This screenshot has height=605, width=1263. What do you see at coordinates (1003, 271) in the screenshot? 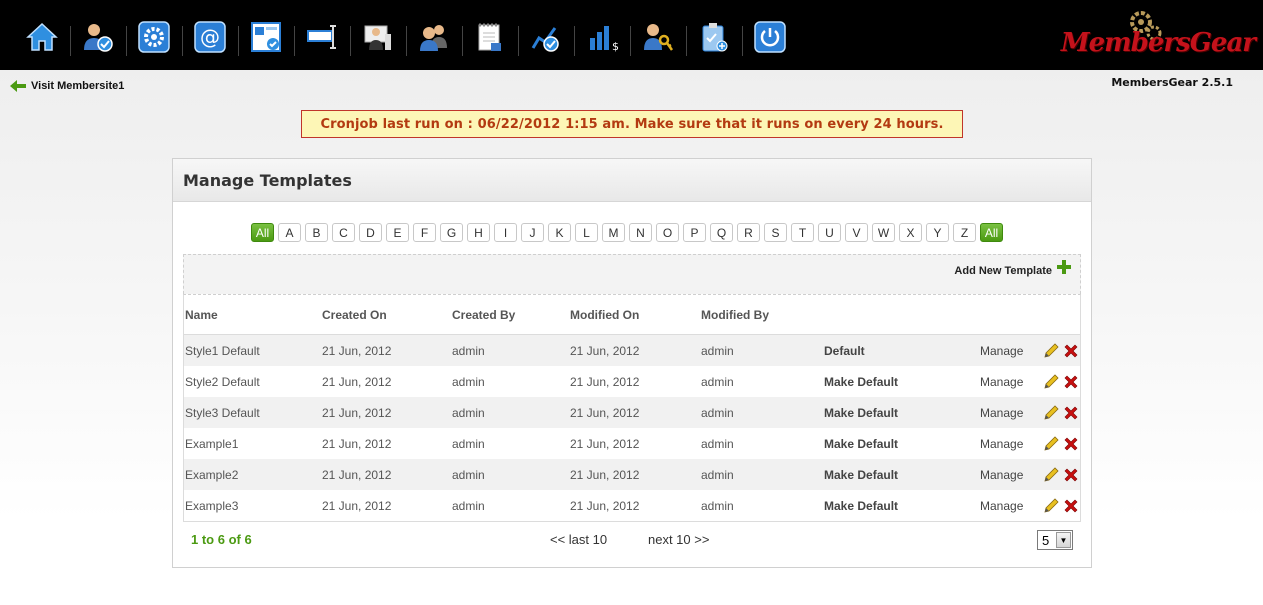
I see `add-new-template-label: Add New Template` at bounding box center [1003, 271].